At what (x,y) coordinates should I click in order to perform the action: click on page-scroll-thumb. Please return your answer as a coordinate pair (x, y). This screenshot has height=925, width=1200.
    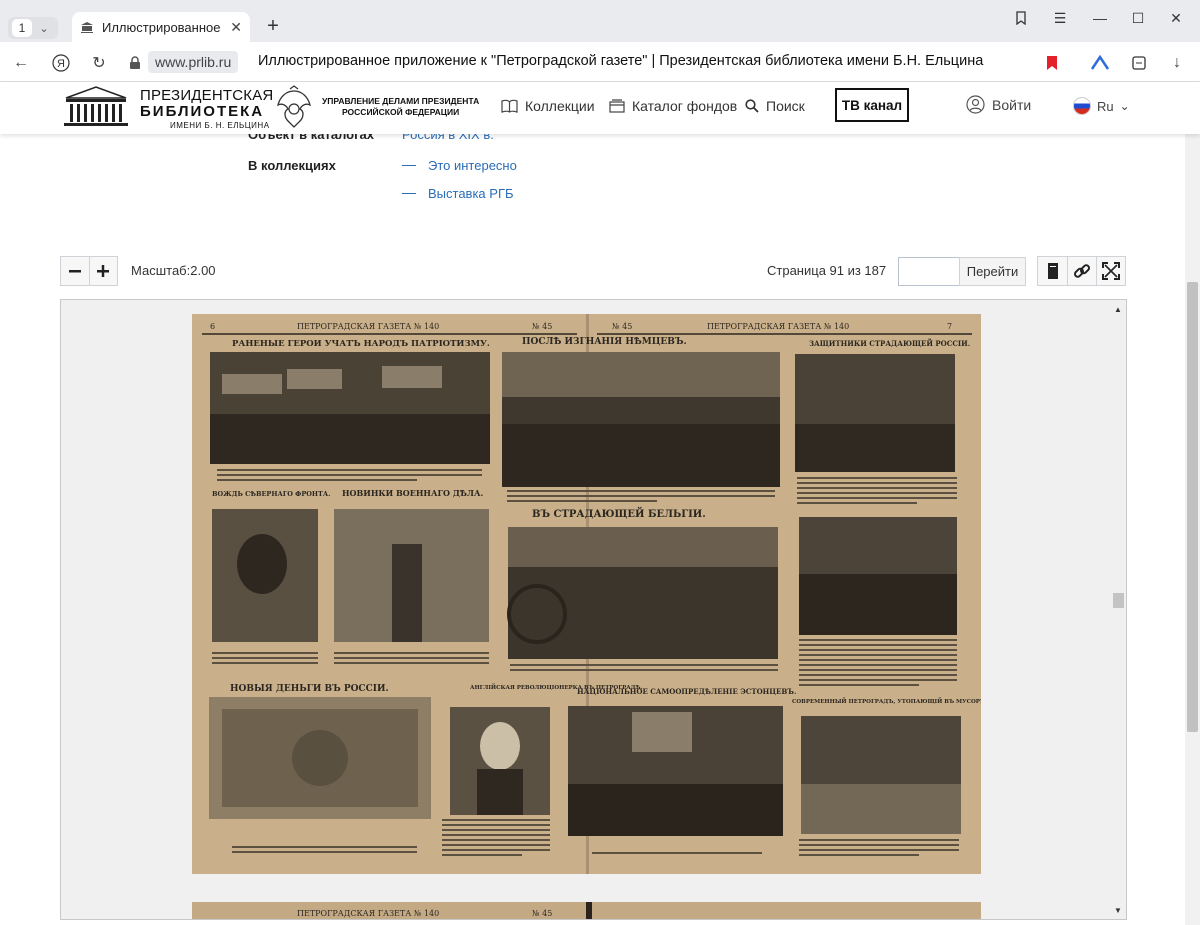
    Looking at the image, I should click on (1192, 507).